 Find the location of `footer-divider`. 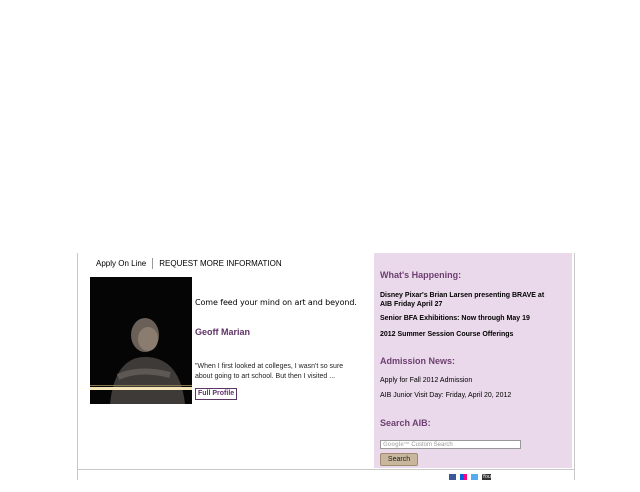

footer-divider is located at coordinates (325, 469).